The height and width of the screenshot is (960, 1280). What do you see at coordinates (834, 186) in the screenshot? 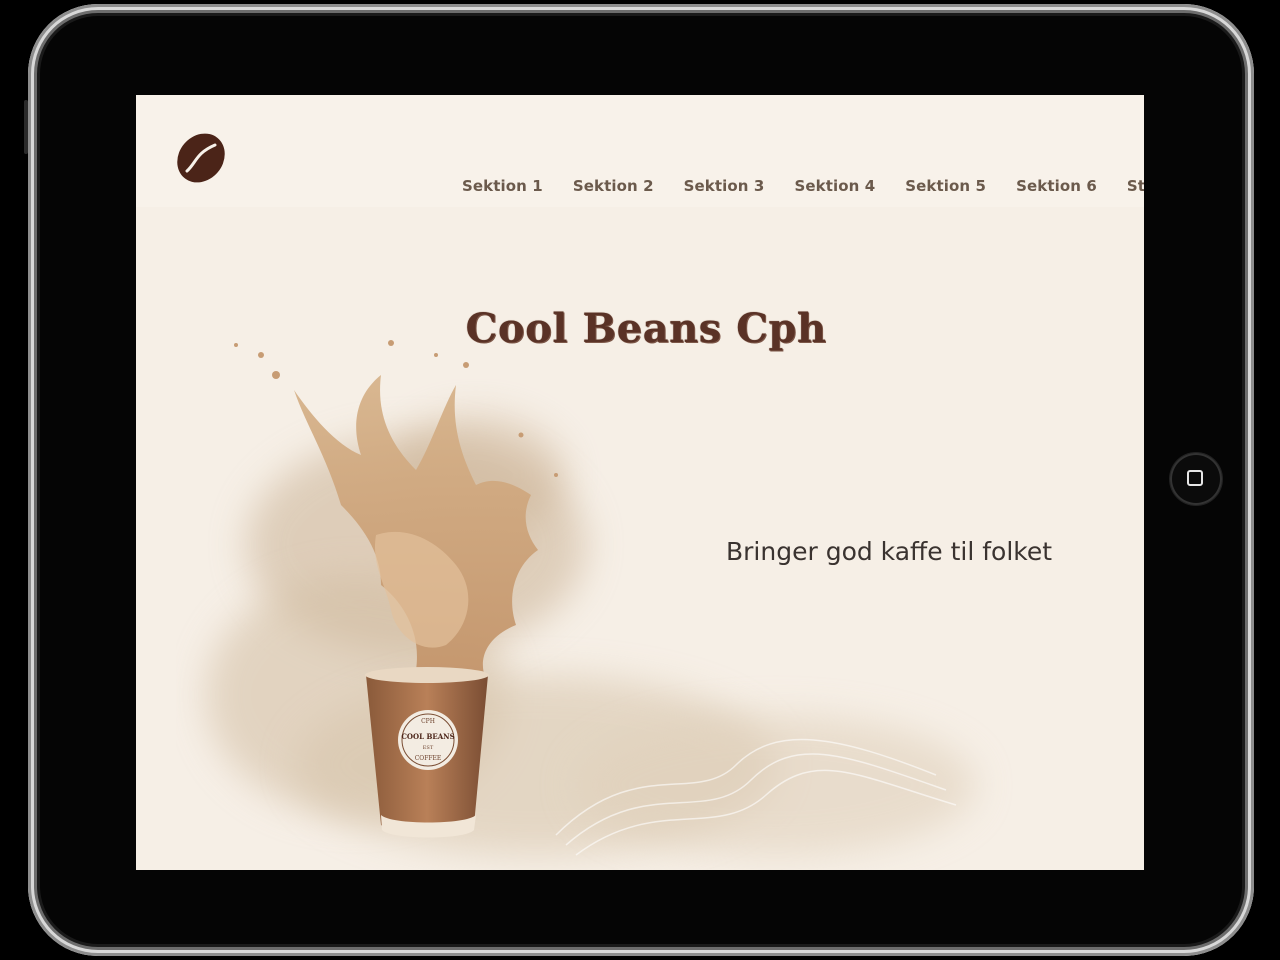
I see `nav-item-sektion-4: Sektion 4` at bounding box center [834, 186].